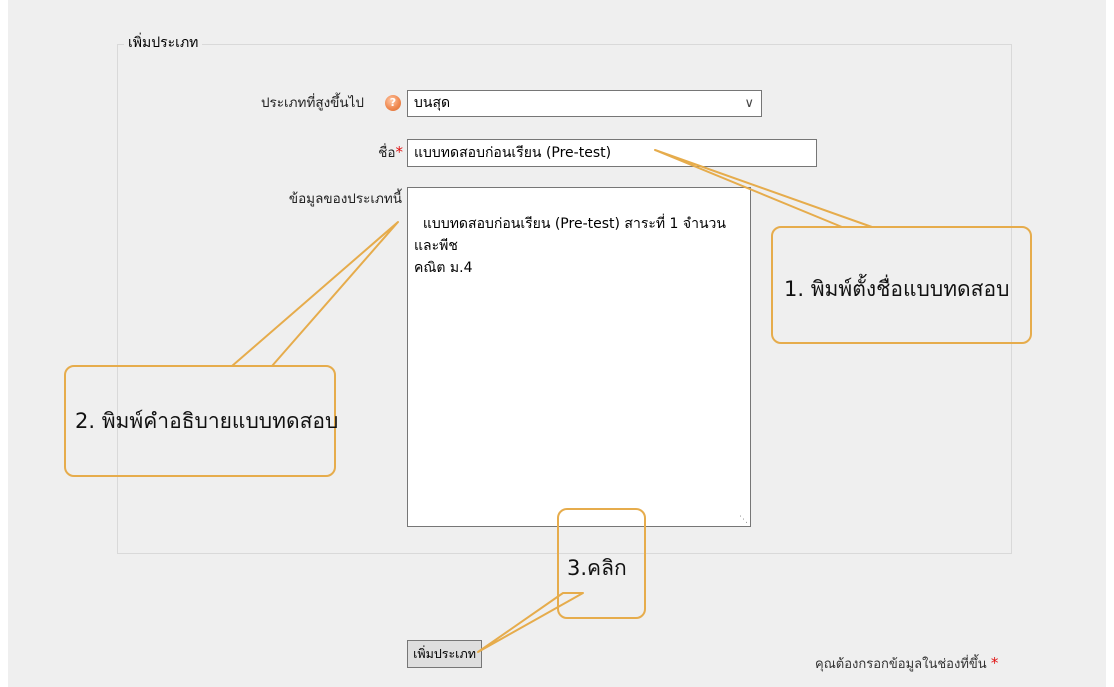 The height and width of the screenshot is (687, 1114). What do you see at coordinates (597, 568) in the screenshot?
I see `callout-step3-text: 3.คลิก` at bounding box center [597, 568].